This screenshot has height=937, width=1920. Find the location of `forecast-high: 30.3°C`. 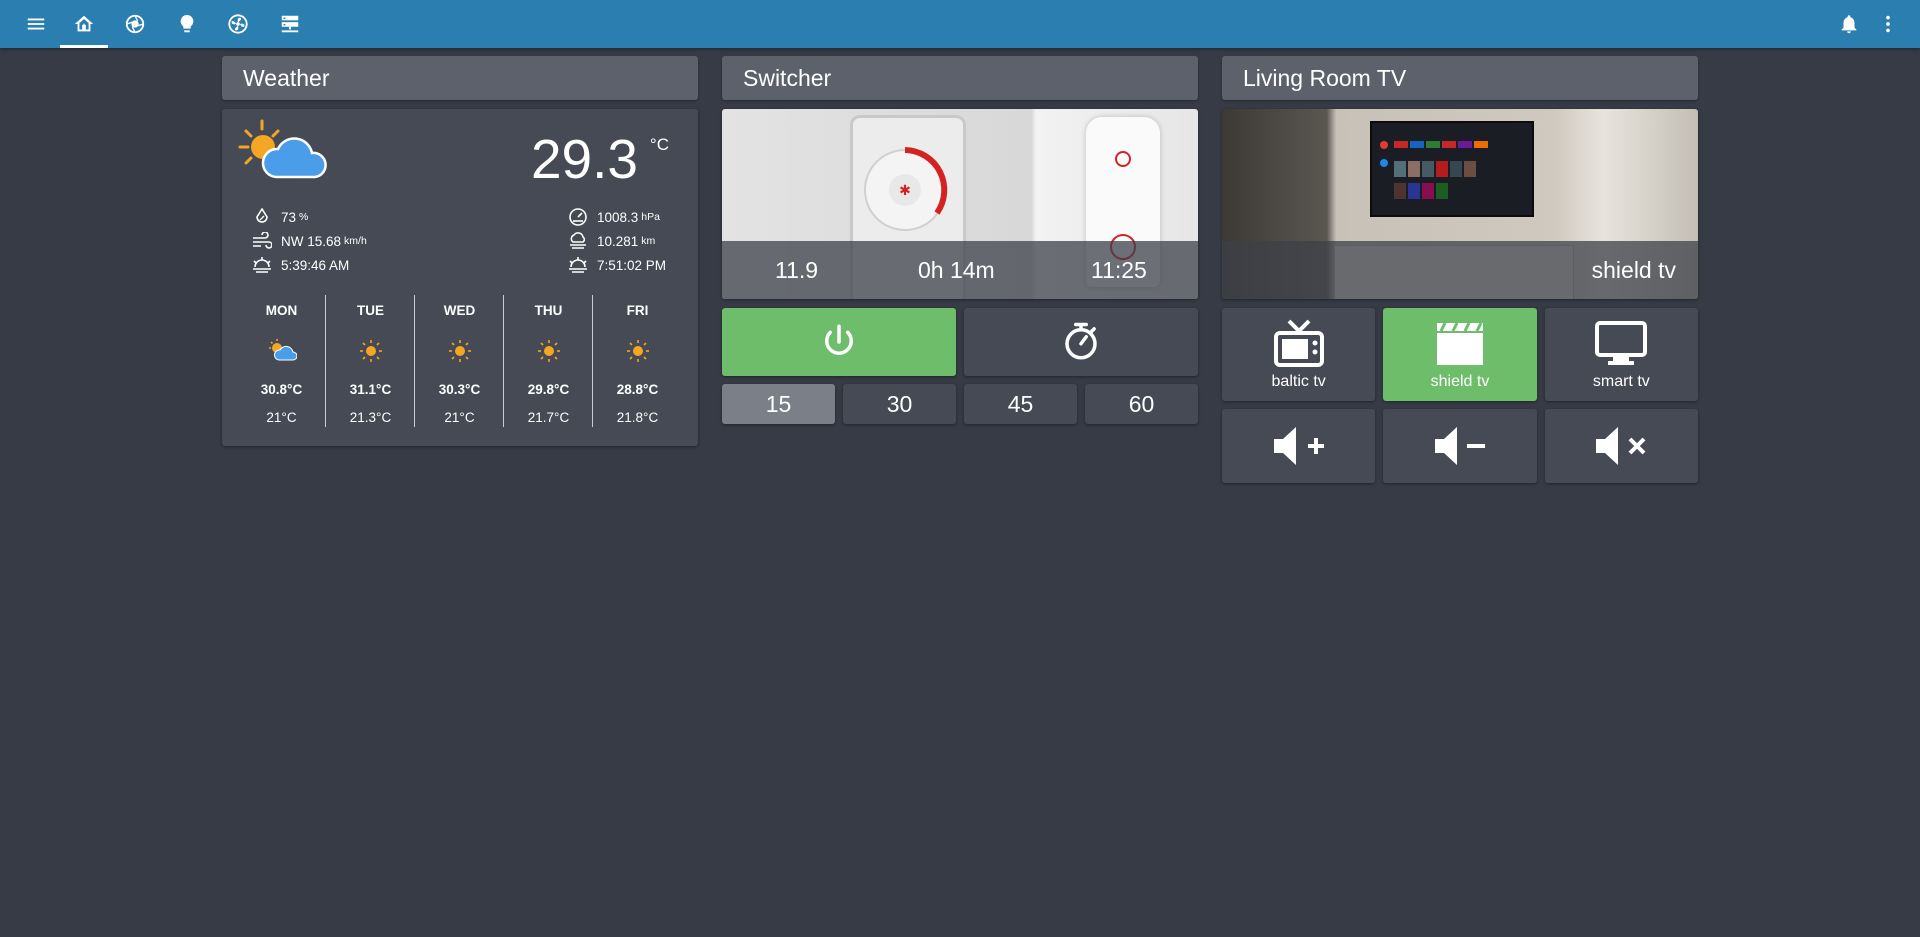

forecast-high: 30.3°C is located at coordinates (459, 389).